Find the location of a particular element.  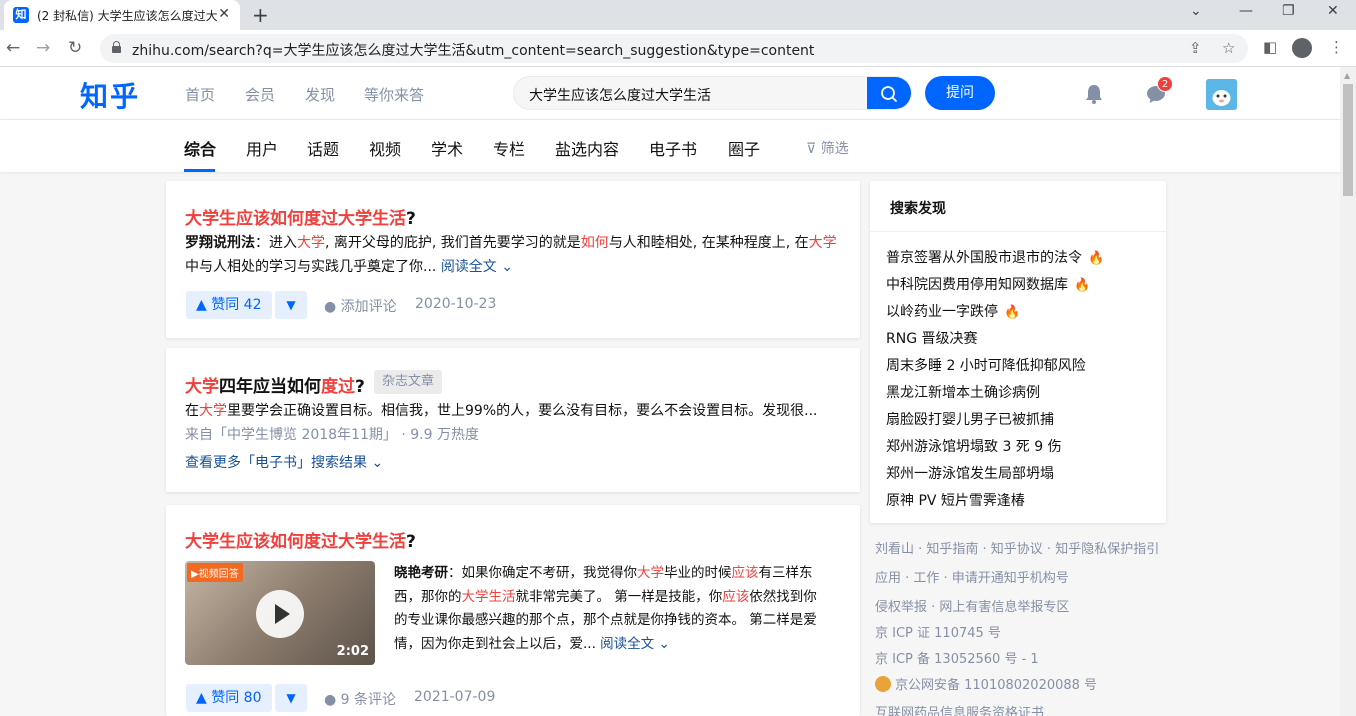

nav-explore: 发现 is located at coordinates (320, 94).